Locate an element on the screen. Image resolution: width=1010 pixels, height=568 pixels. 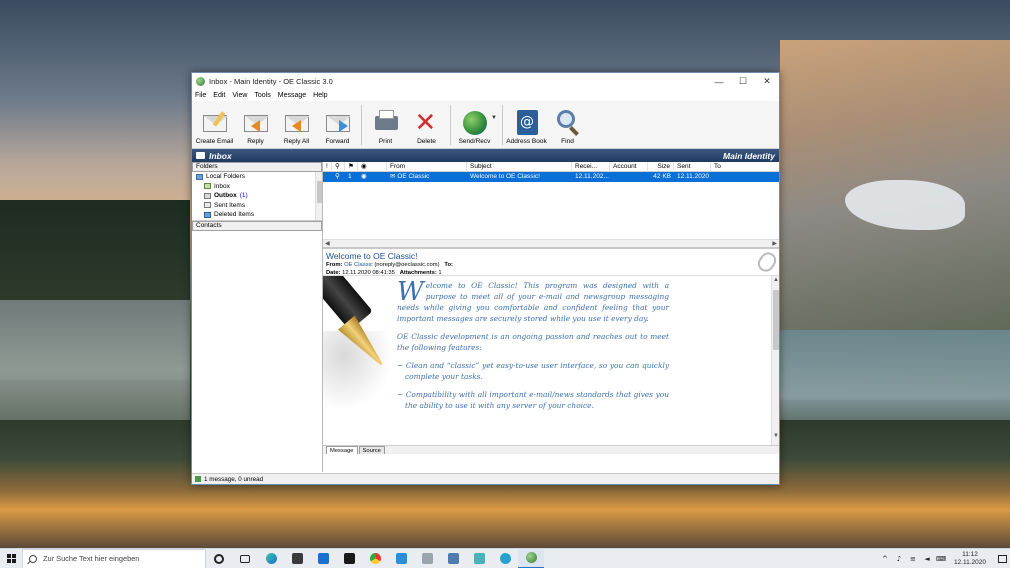
attachment-column-icon: ⚲ is located at coordinates (338, 166).